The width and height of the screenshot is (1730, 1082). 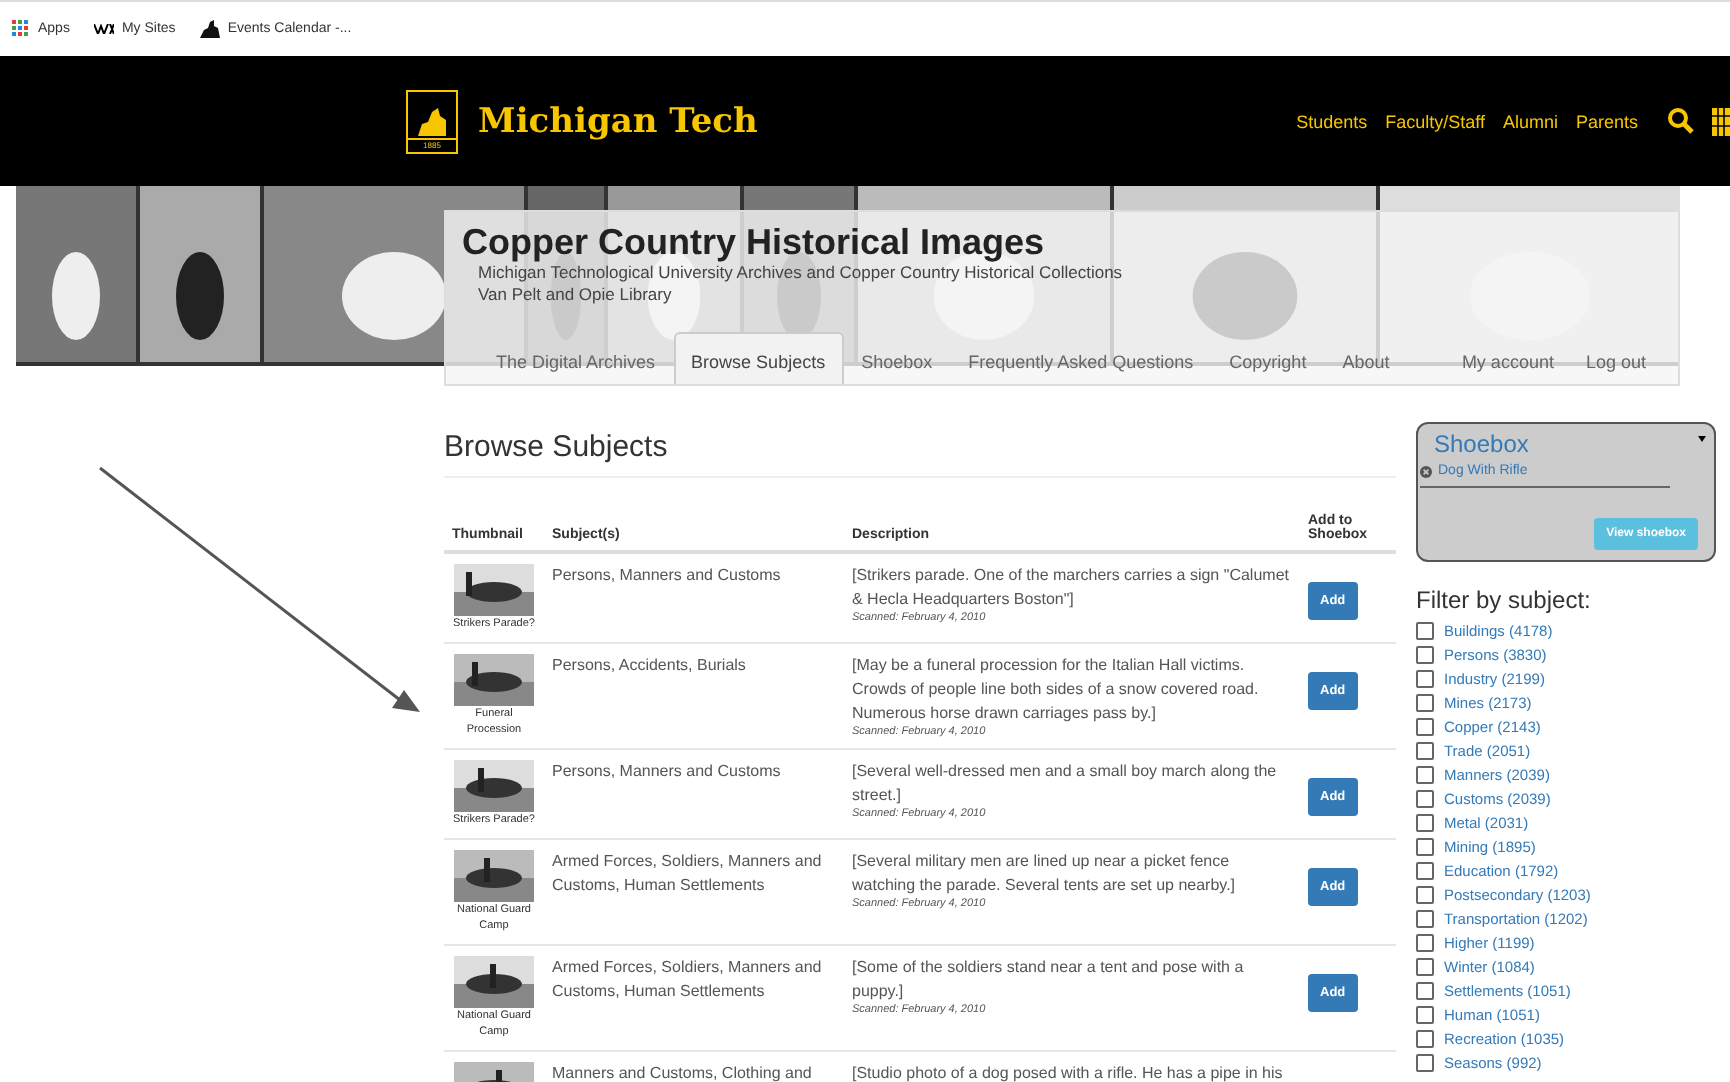 What do you see at coordinates (209, 29) in the screenshot?
I see `animal-icon` at bounding box center [209, 29].